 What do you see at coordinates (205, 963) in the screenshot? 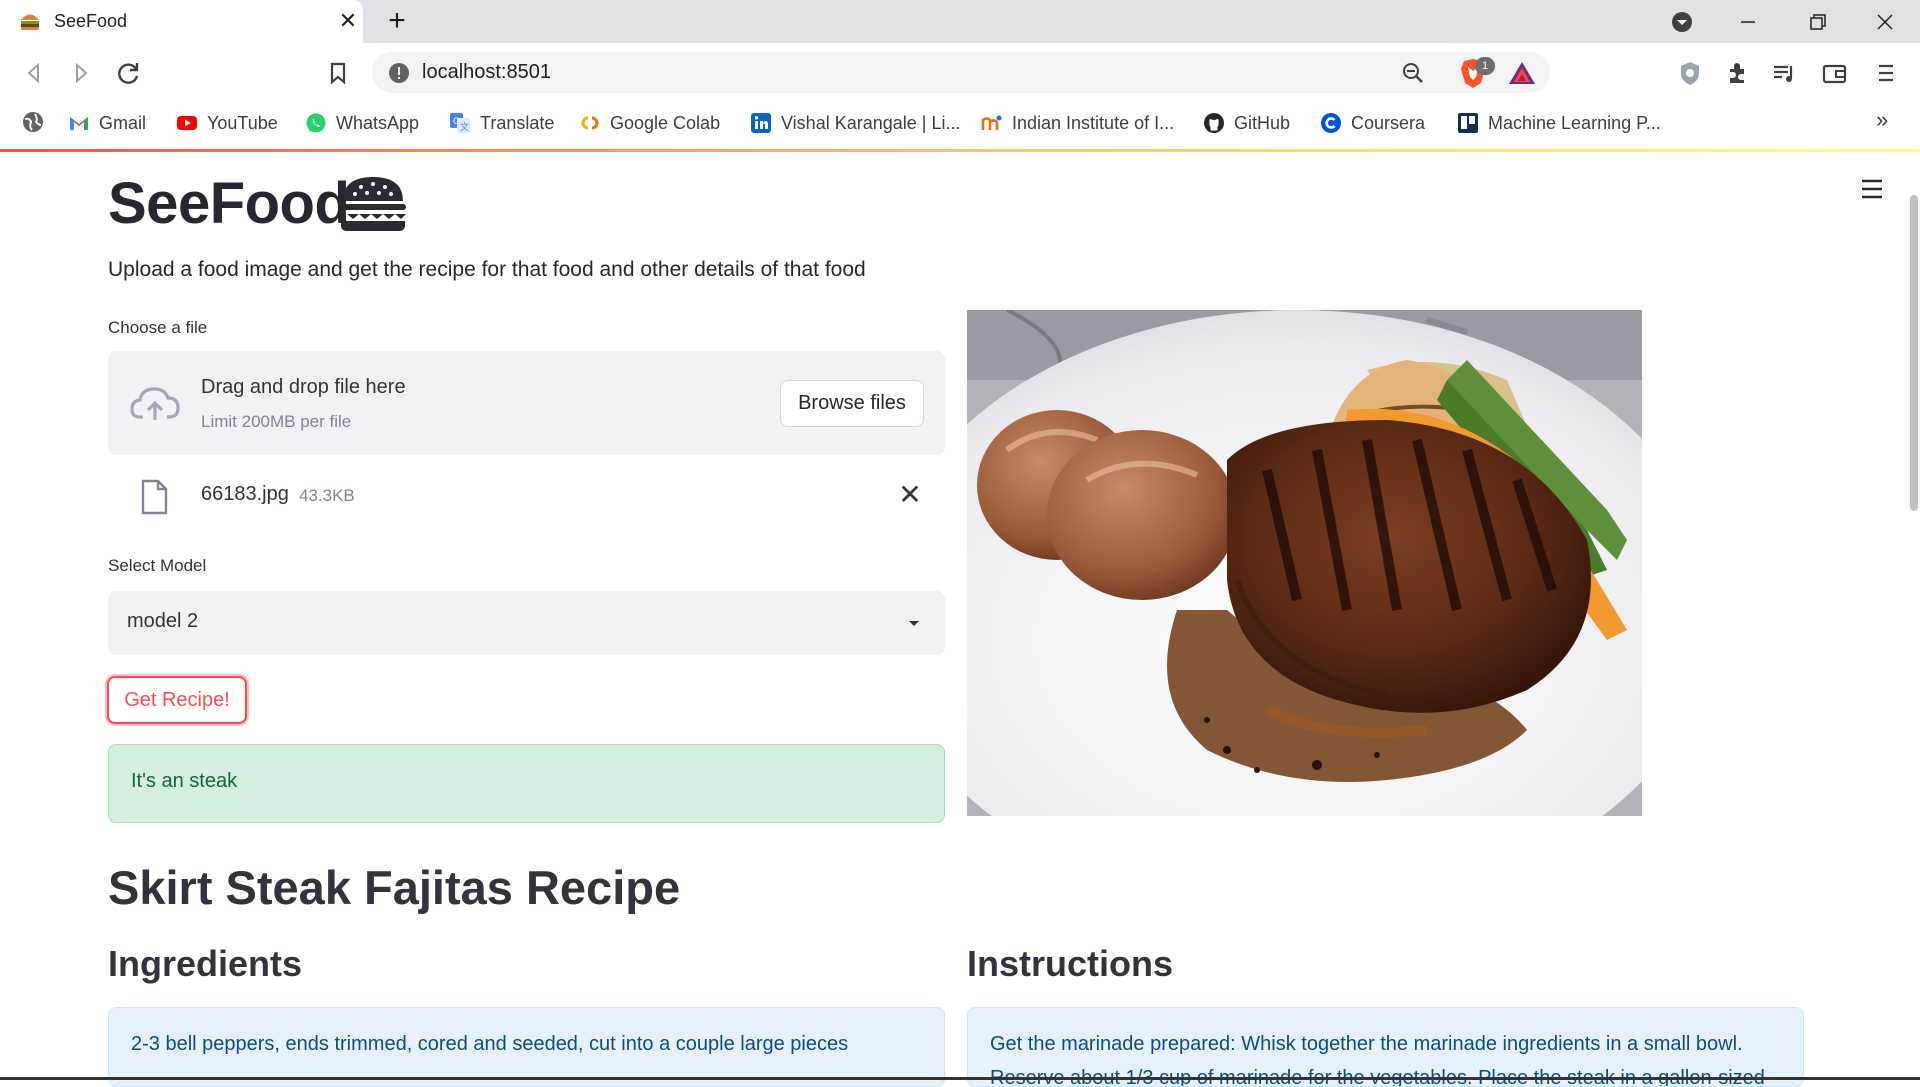
I see `ingredients-heading: Ingredients` at bounding box center [205, 963].